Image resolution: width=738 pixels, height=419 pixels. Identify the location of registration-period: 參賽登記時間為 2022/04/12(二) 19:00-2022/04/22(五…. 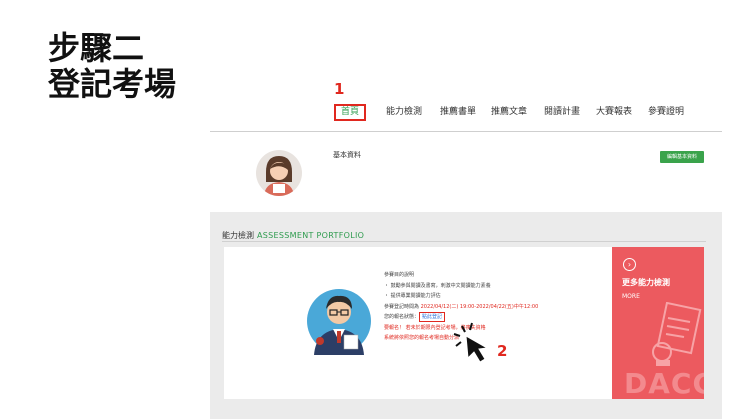
(494, 307).